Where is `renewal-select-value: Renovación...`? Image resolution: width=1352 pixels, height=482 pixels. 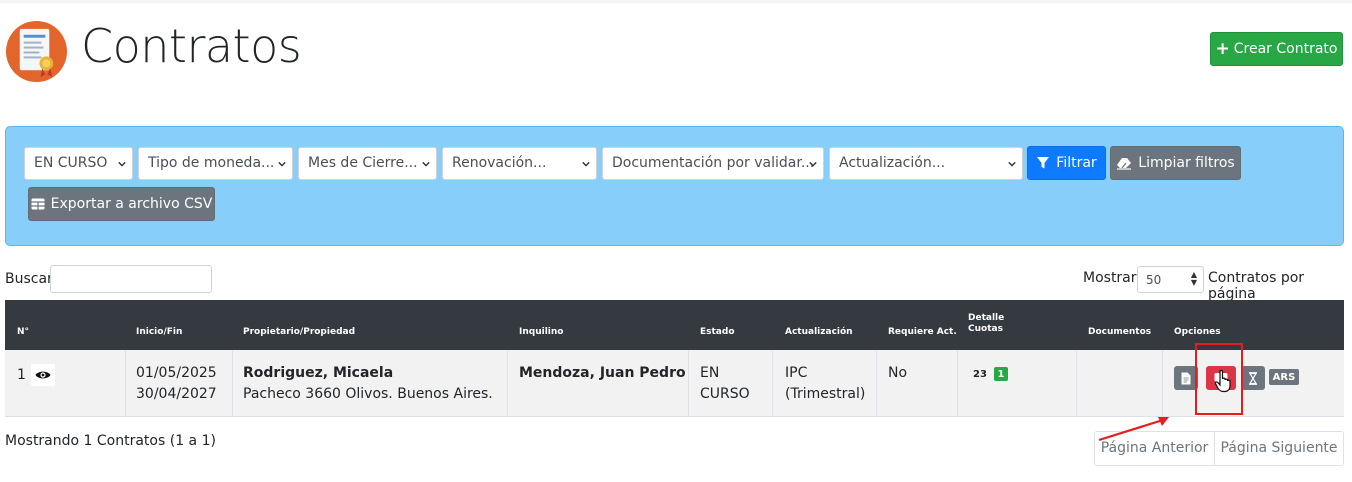
renewal-select-value: Renovación... is located at coordinates (499, 163).